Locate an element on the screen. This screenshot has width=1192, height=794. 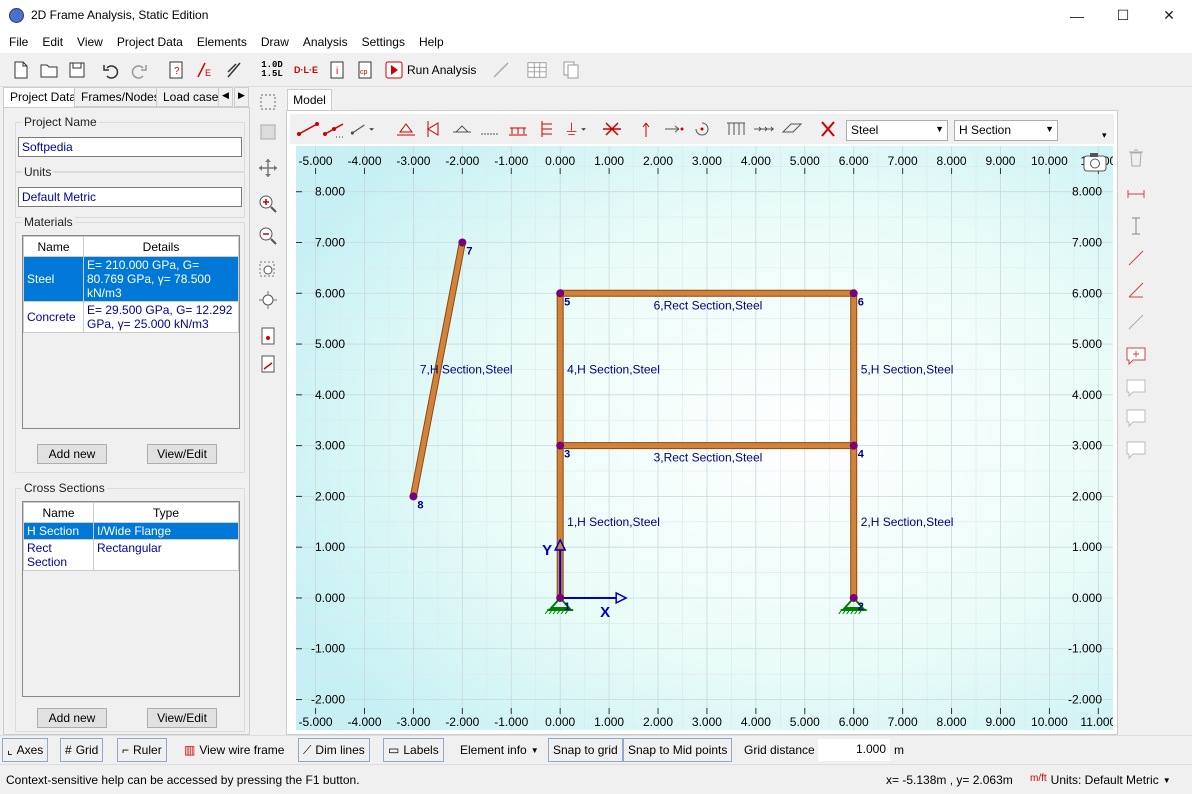
snap-to-grid-toggle: Snap to grid is located at coordinates (585, 750).